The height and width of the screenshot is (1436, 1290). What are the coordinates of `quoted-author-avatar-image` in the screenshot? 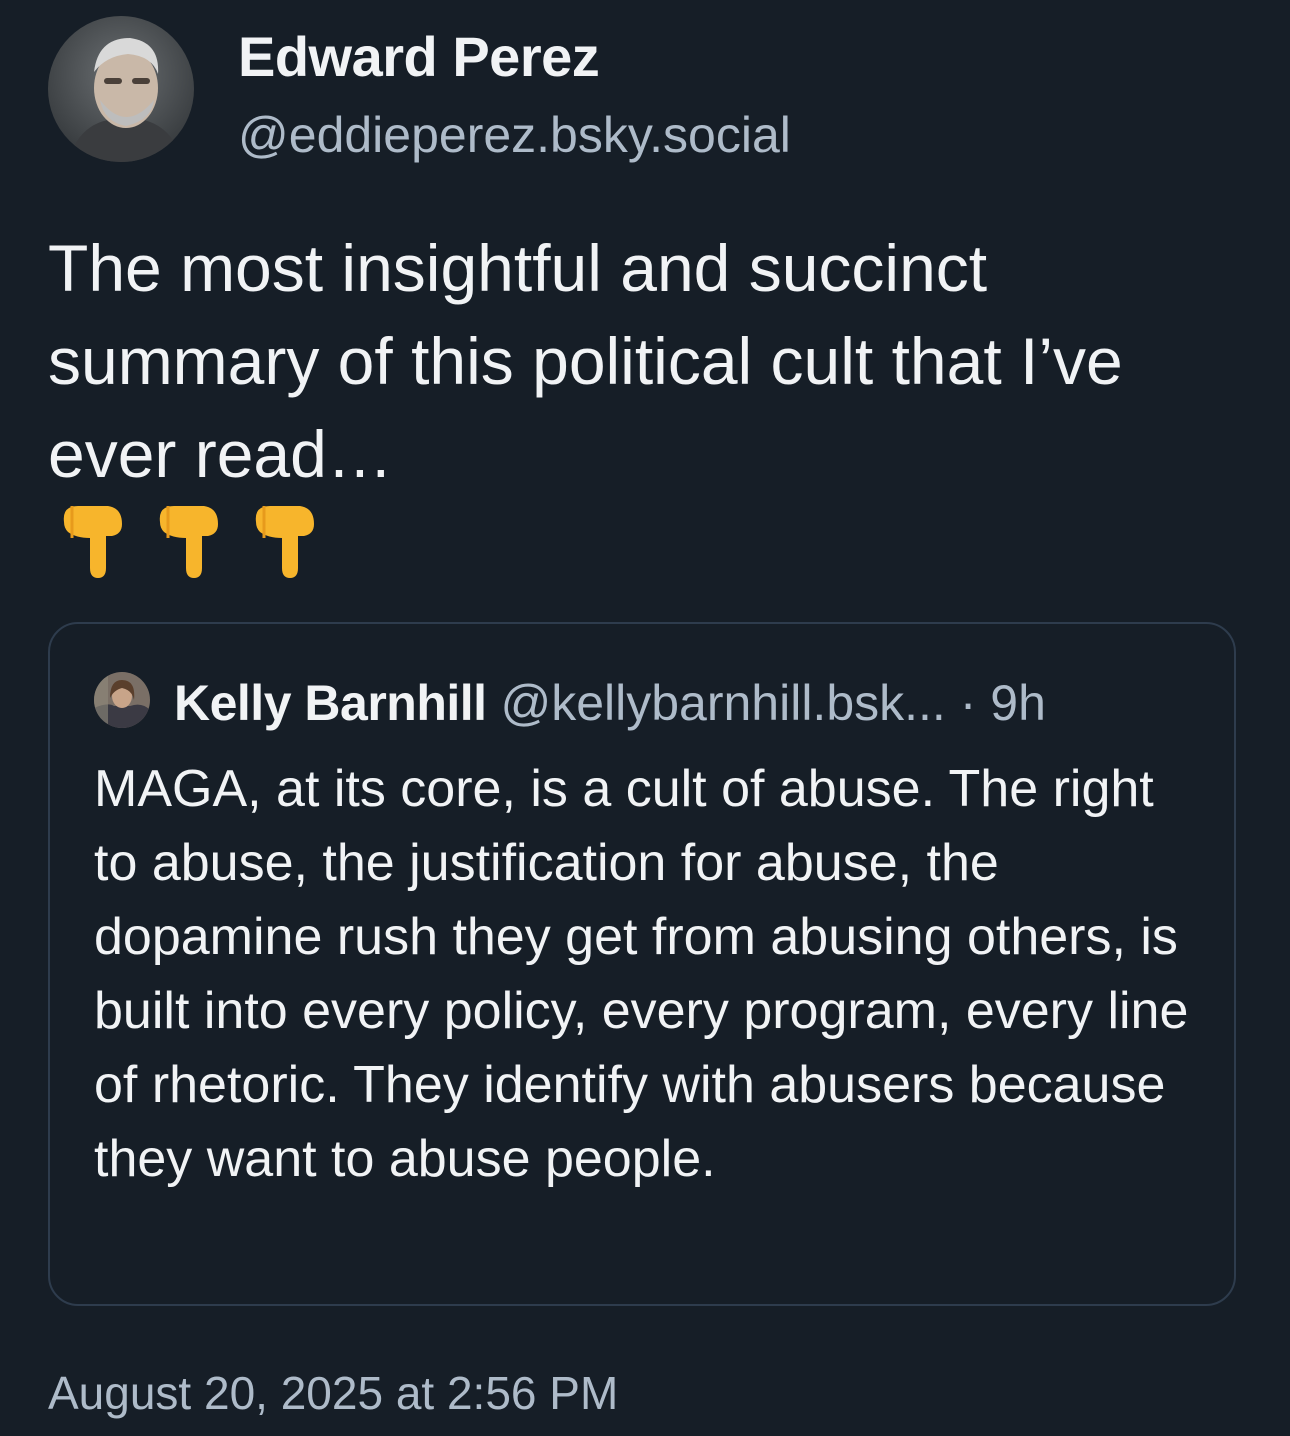 It's located at (122, 700).